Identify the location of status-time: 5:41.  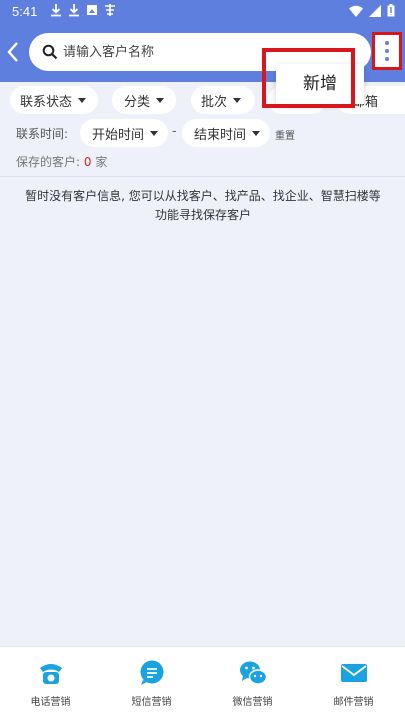
(25, 11).